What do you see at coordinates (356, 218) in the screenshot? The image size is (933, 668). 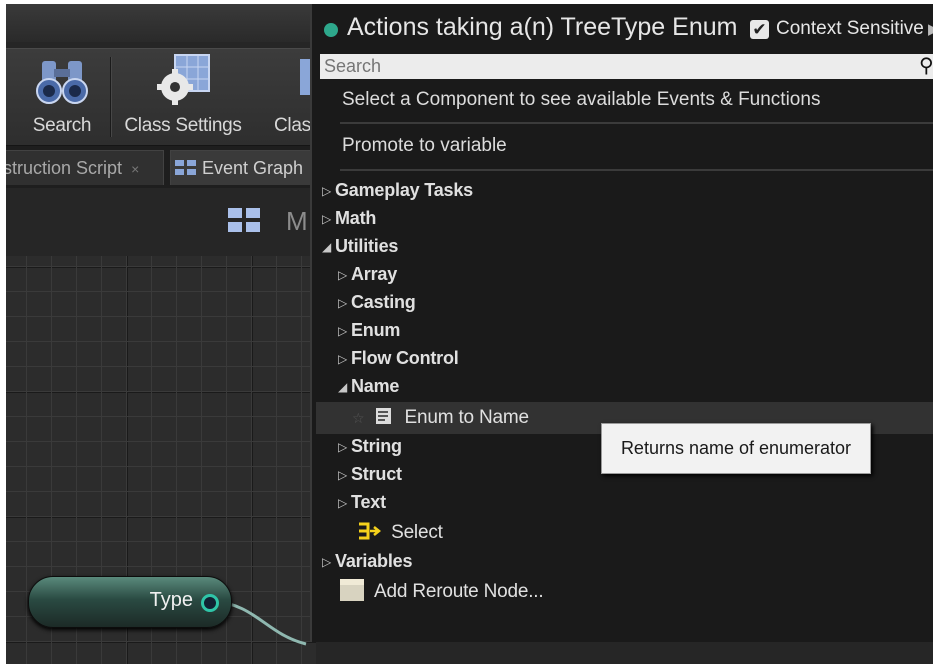 I see `category-label: Math` at bounding box center [356, 218].